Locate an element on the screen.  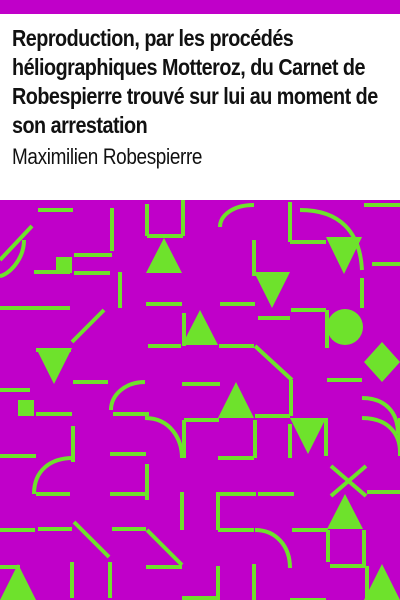
book-author: Maximilien Robespierre is located at coordinates (107, 156).